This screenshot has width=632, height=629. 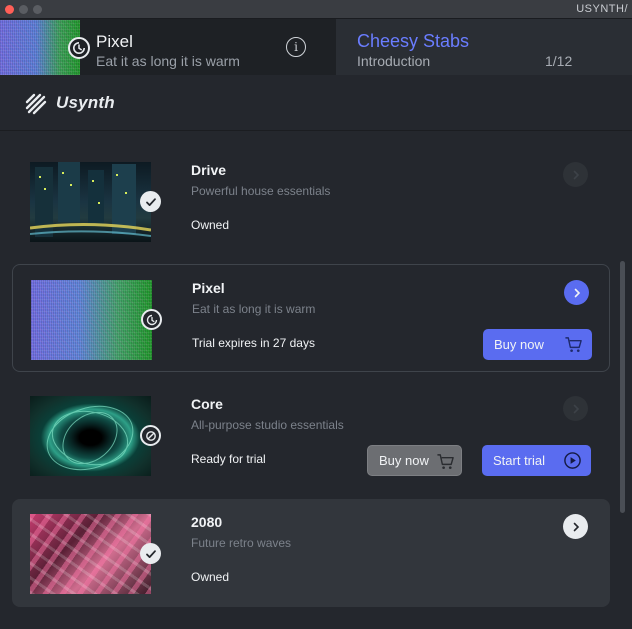 What do you see at coordinates (208, 288) in the screenshot?
I see `product-name: Pixel` at bounding box center [208, 288].